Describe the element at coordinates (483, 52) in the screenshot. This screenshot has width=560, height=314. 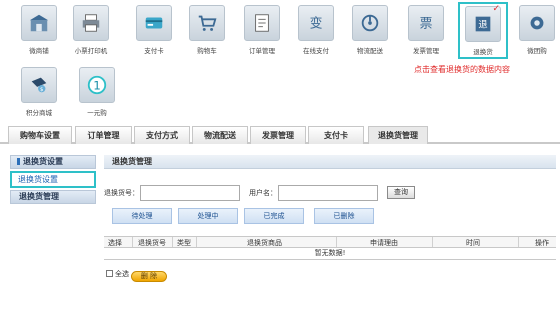
I see `tile-label: 退换货` at that location.